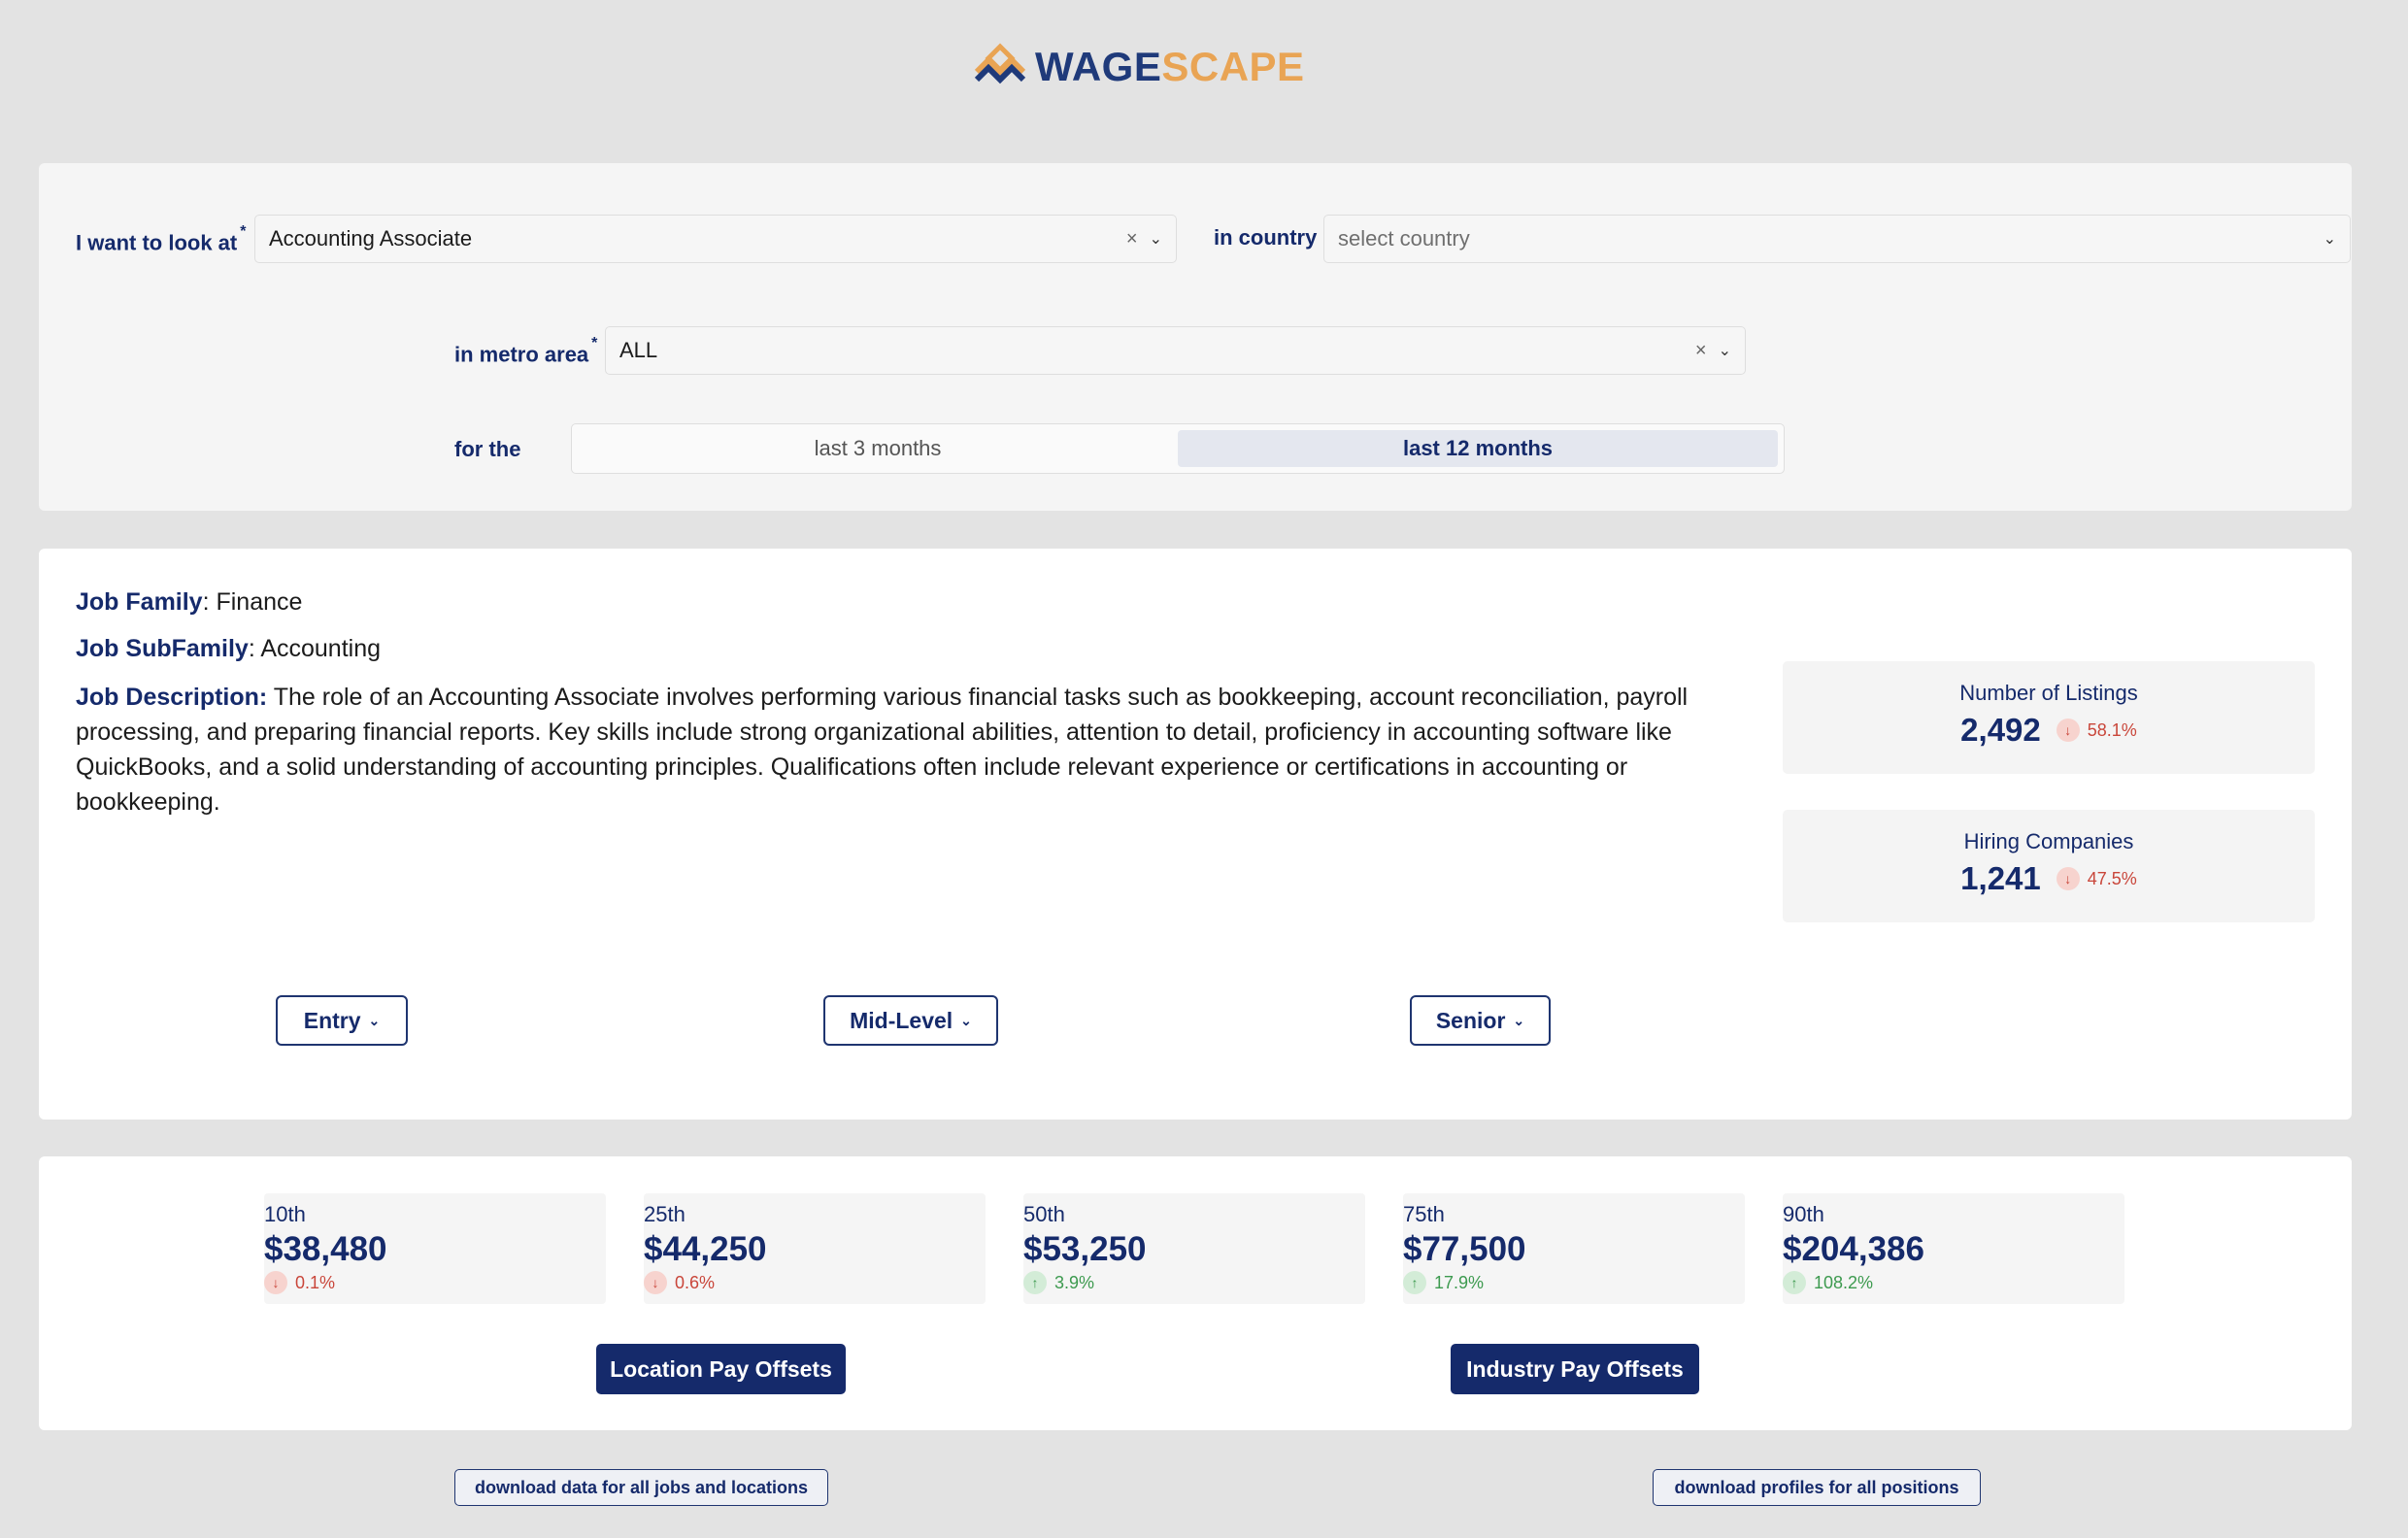 The width and height of the screenshot is (2408, 1538). What do you see at coordinates (1954, 1282) in the screenshot?
I see `percentile-change: ↑ 108.2%` at bounding box center [1954, 1282].